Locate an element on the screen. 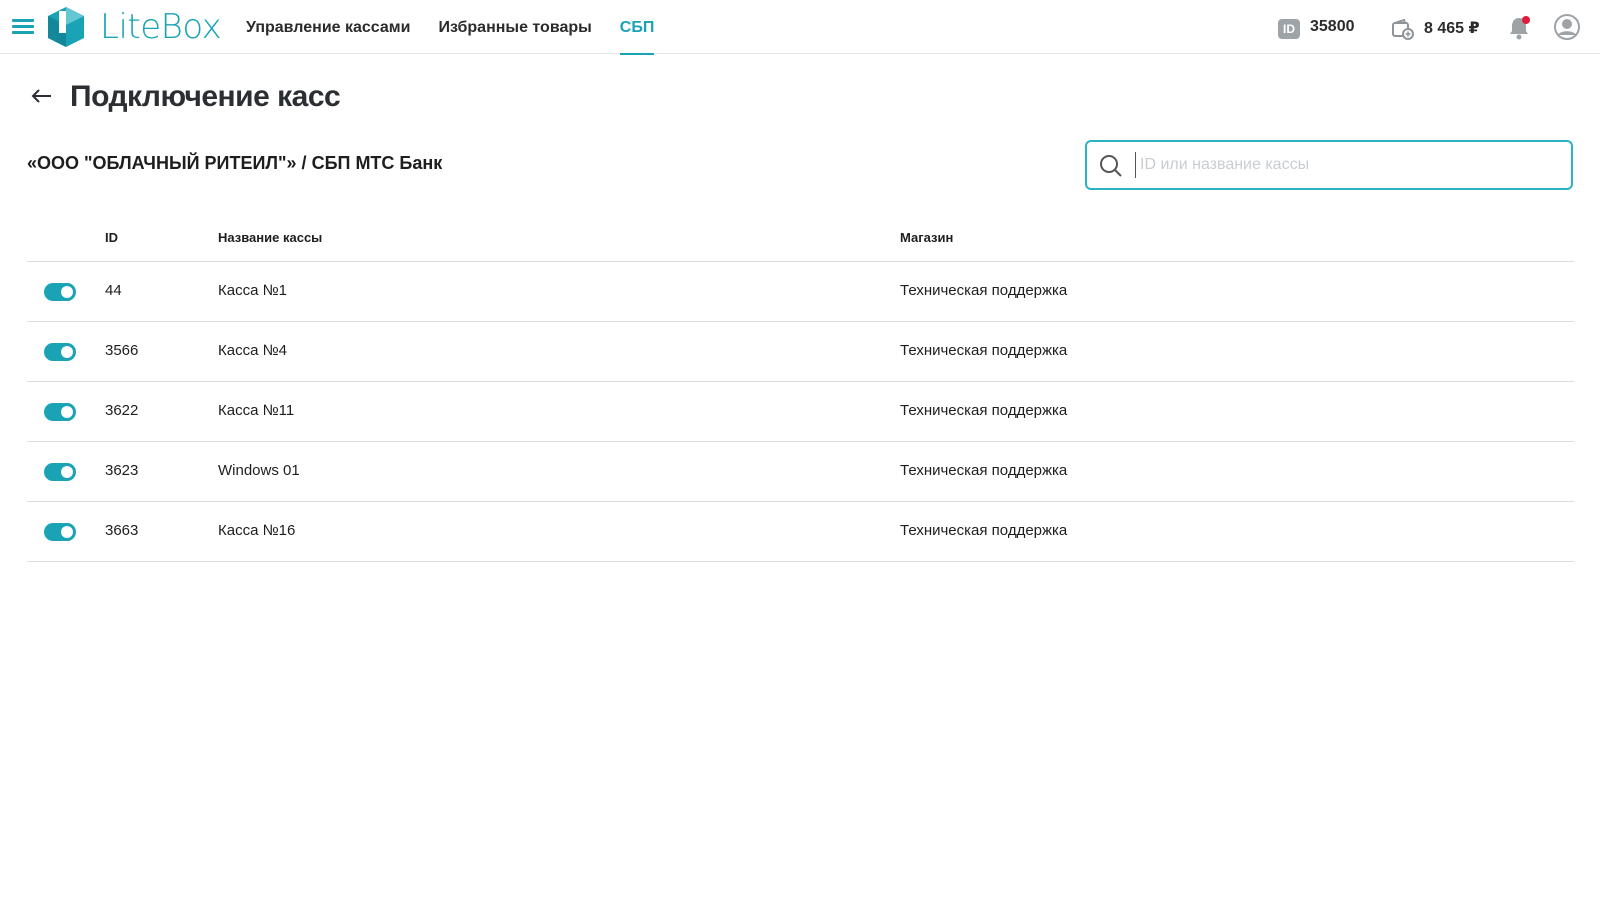 The image size is (1600, 900). wallet-icon is located at coordinates (1403, 29).